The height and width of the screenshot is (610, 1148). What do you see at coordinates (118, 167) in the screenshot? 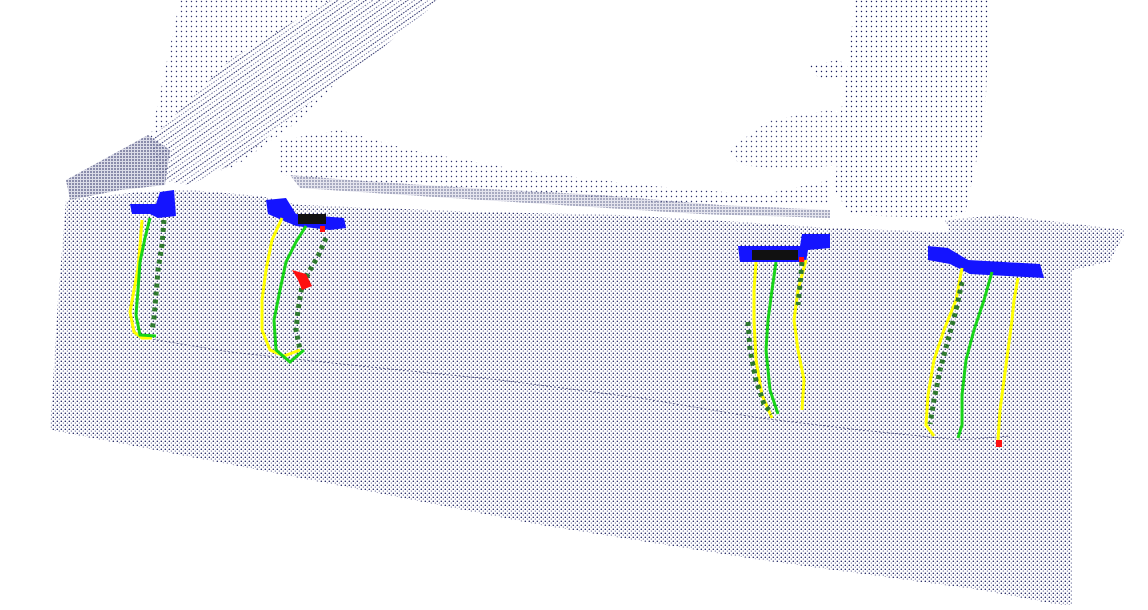
I see `wall-left-block` at bounding box center [118, 167].